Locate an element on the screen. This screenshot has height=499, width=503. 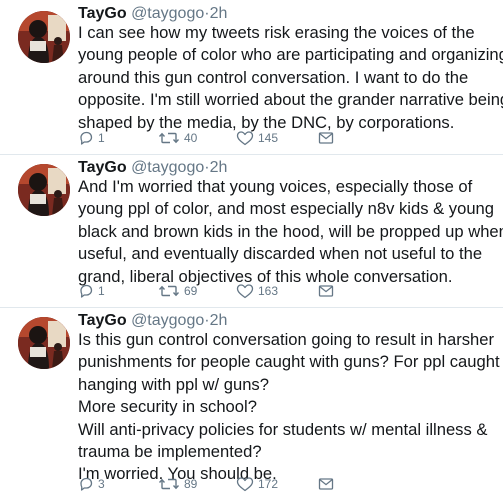
like-button: 145 is located at coordinates (257, 138).